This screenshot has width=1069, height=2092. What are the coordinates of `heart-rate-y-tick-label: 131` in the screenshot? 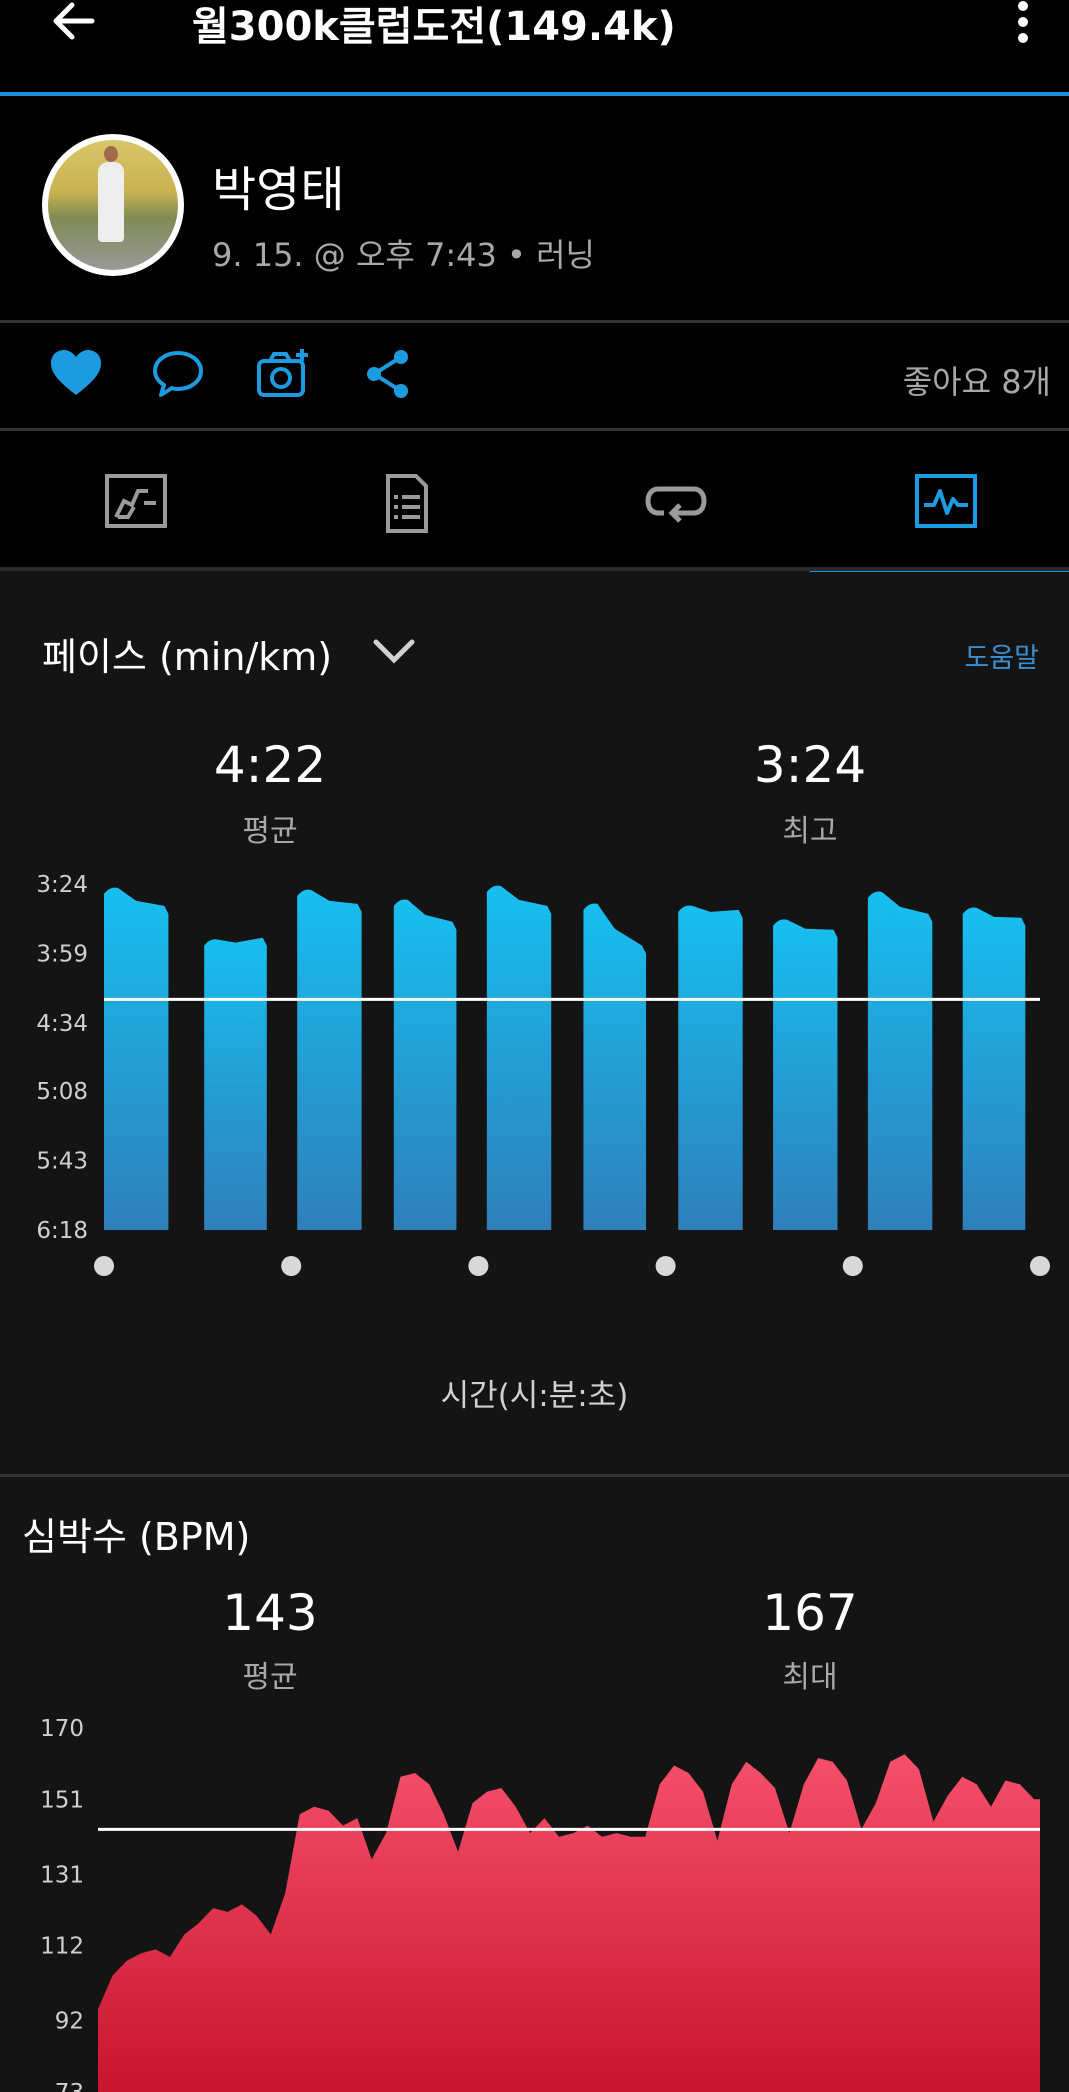 It's located at (62, 1875).